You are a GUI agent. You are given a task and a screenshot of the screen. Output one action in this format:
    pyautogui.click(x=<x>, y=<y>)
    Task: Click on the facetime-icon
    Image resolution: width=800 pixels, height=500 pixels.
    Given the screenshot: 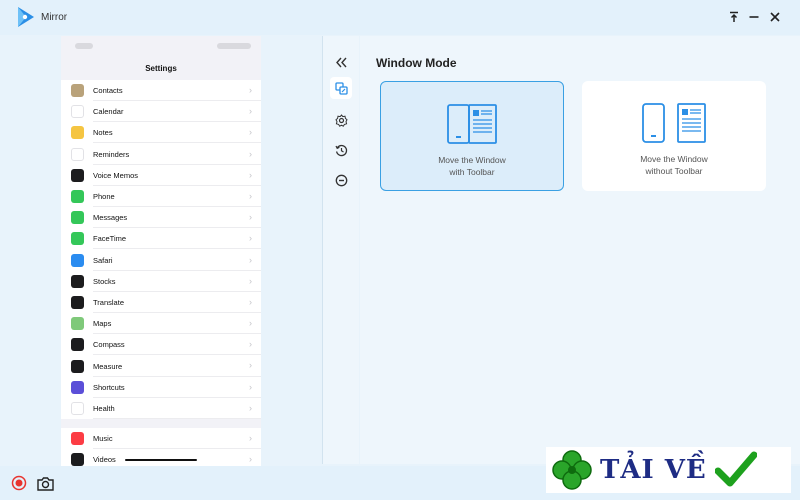 What is the action you would take?
    pyautogui.click(x=77, y=239)
    